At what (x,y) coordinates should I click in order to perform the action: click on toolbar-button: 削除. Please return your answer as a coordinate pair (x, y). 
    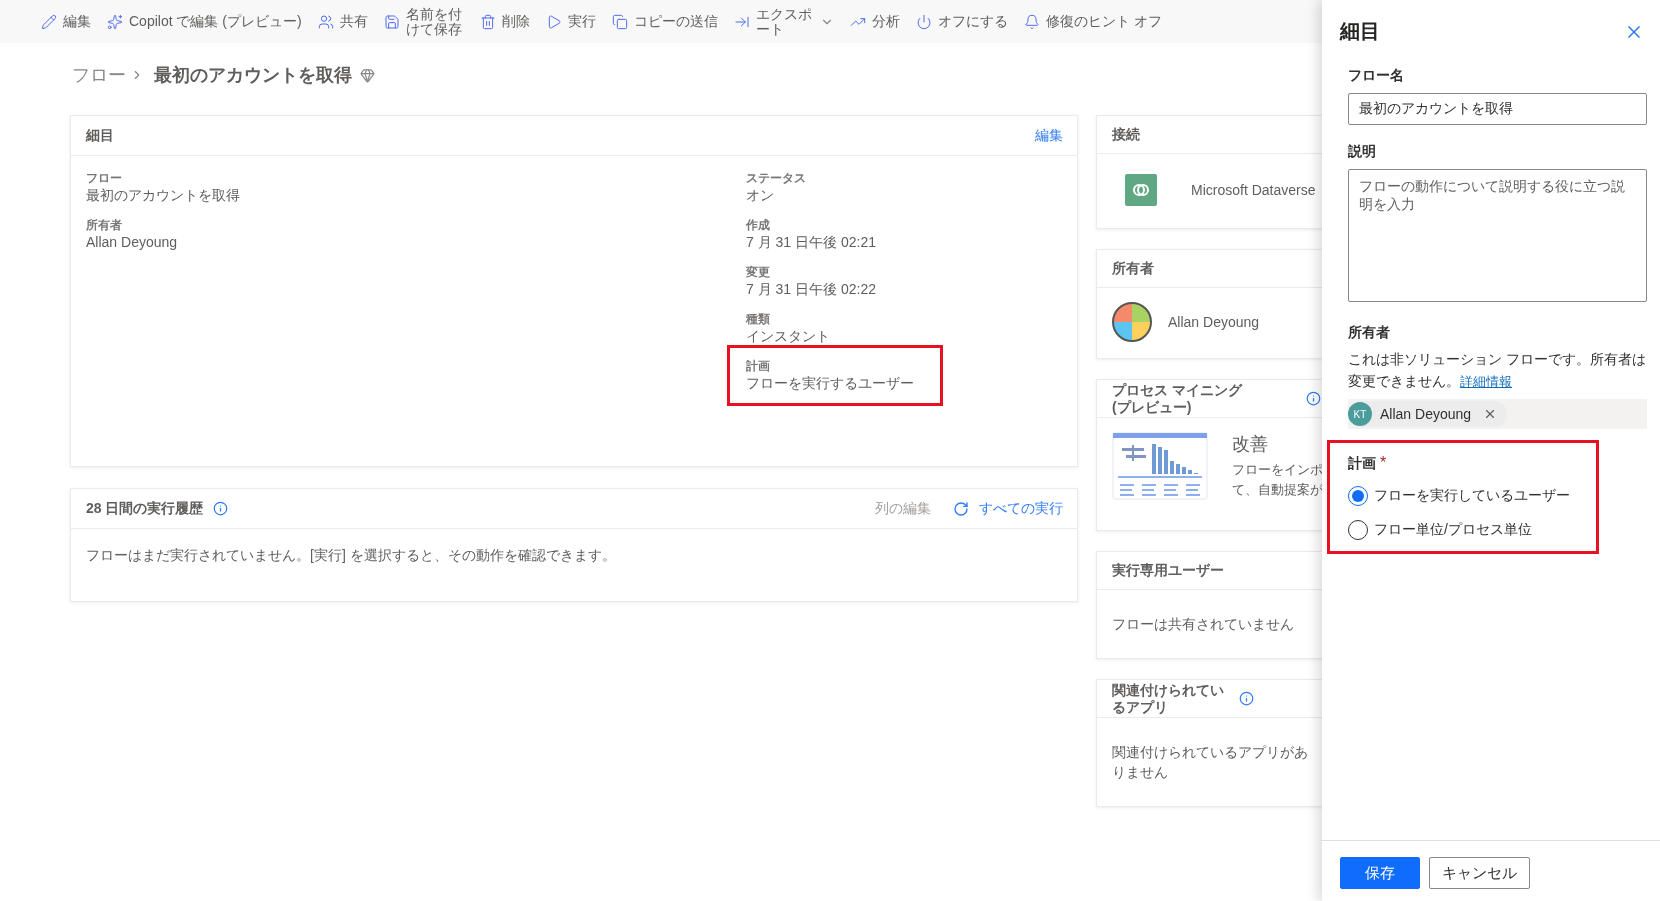
    Looking at the image, I should click on (504, 21).